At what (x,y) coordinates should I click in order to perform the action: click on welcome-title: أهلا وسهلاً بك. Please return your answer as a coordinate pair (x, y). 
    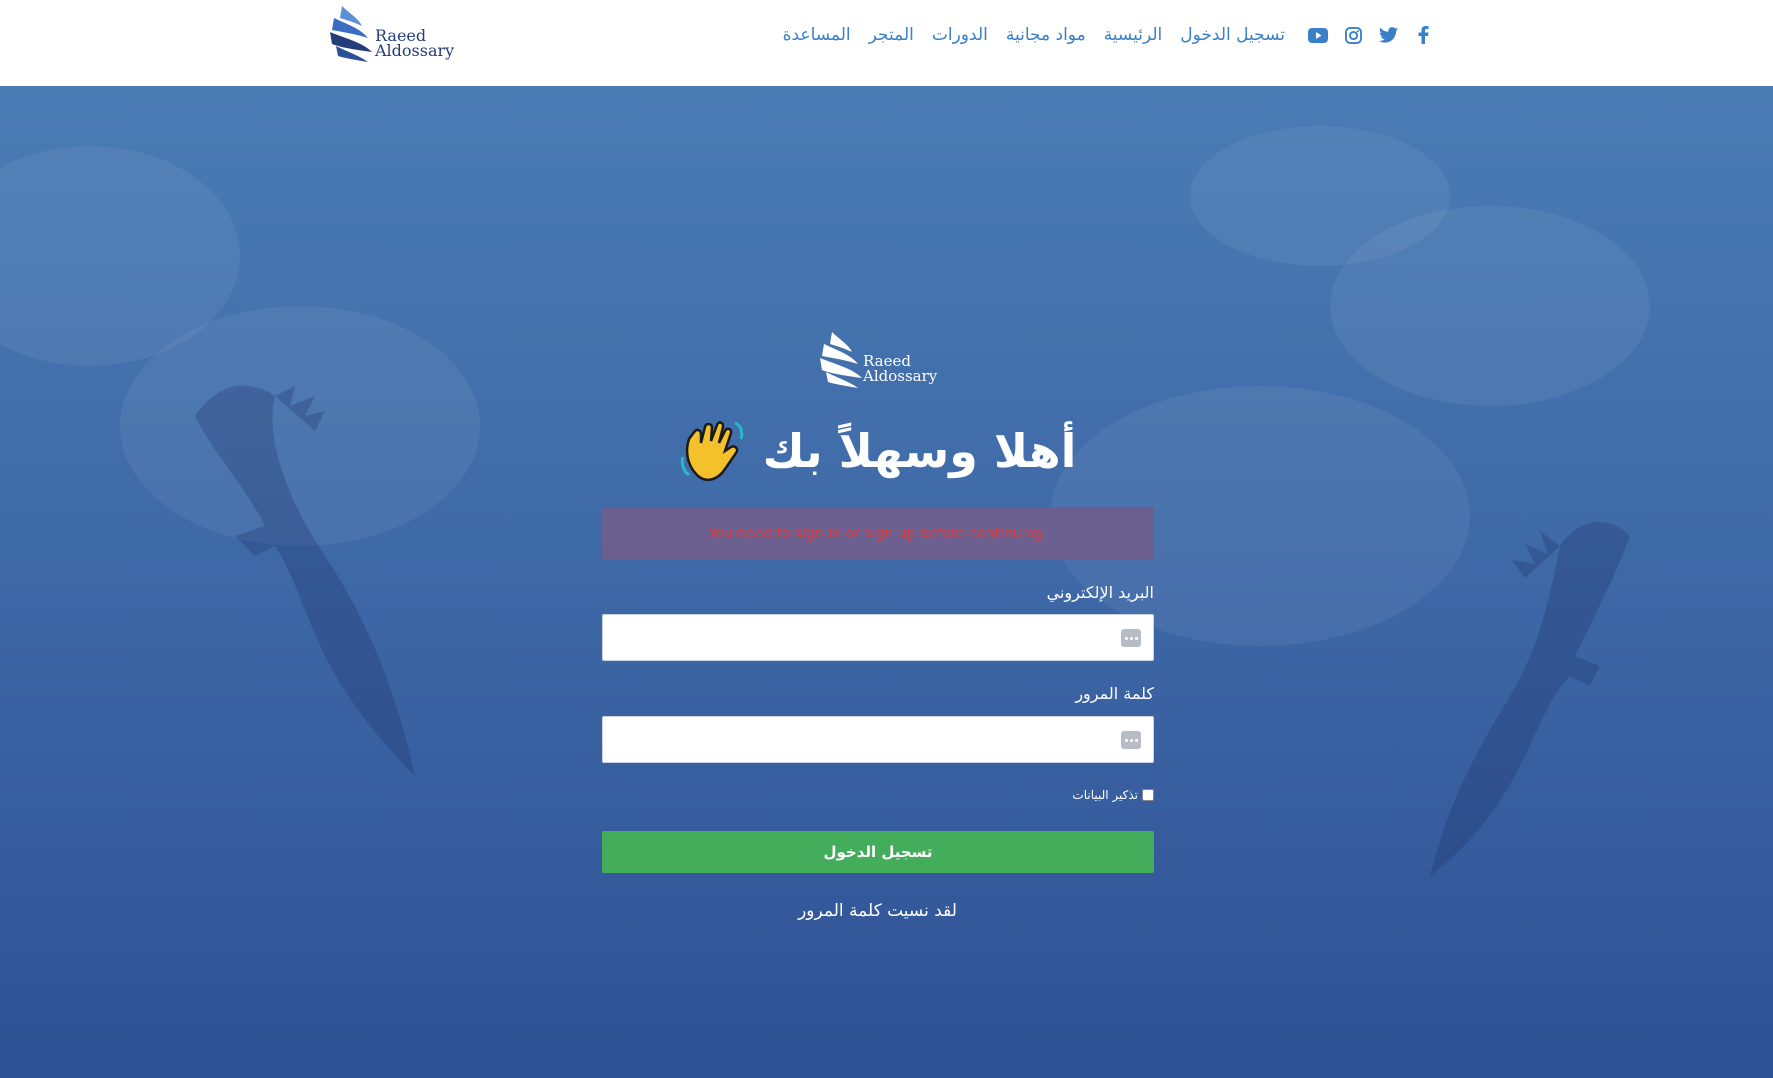
    Looking at the image, I should click on (919, 451).